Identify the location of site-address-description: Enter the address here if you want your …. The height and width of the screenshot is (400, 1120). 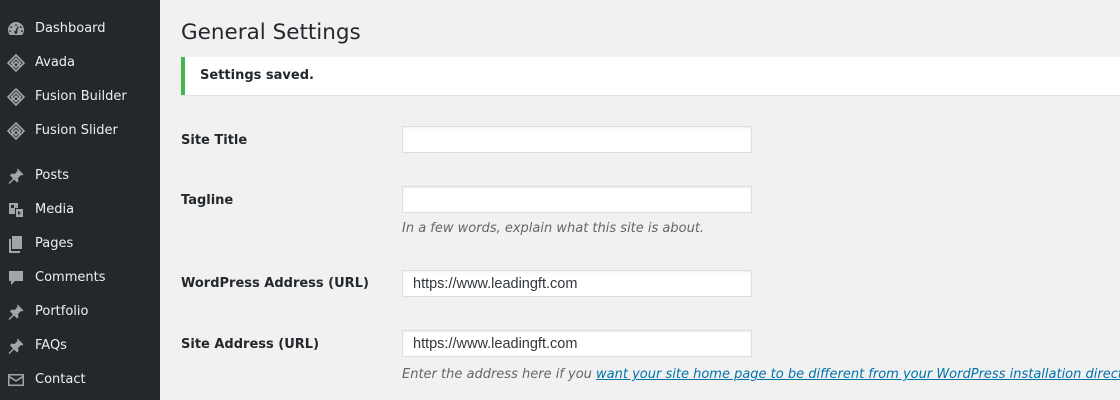
(761, 374).